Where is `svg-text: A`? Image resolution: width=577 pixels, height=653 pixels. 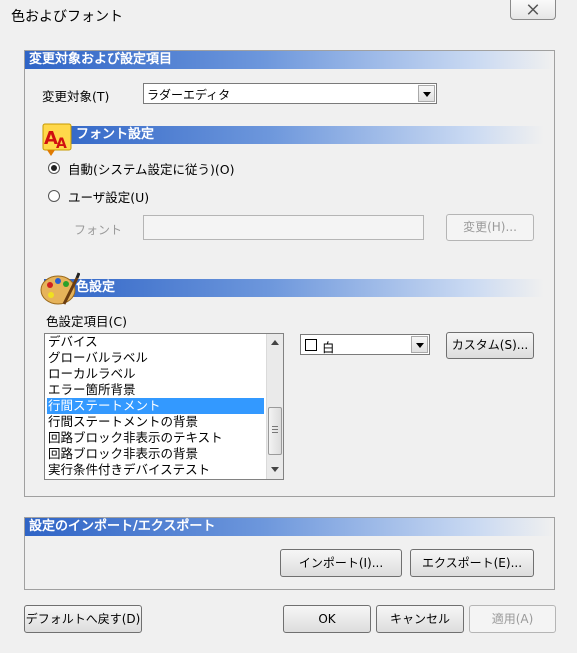 svg-text: A is located at coordinates (61, 144).